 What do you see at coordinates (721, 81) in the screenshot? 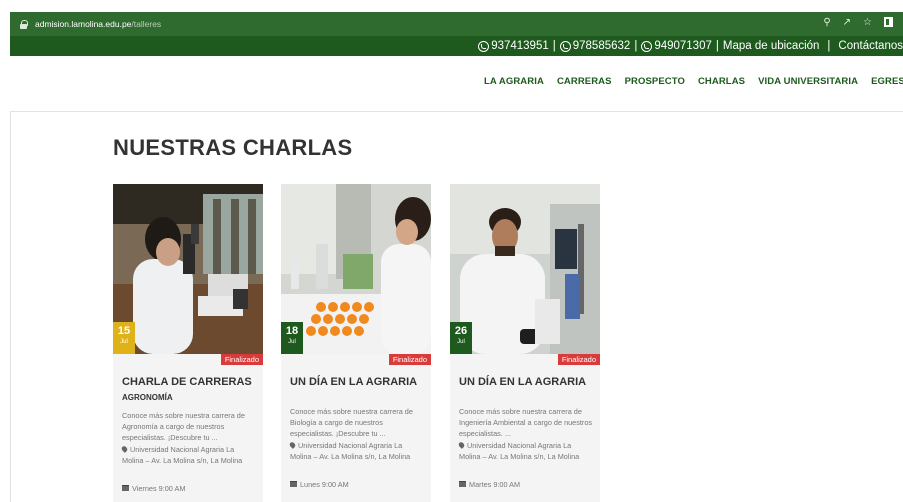
I see `nav-item-charlas: CHARLAS` at bounding box center [721, 81].